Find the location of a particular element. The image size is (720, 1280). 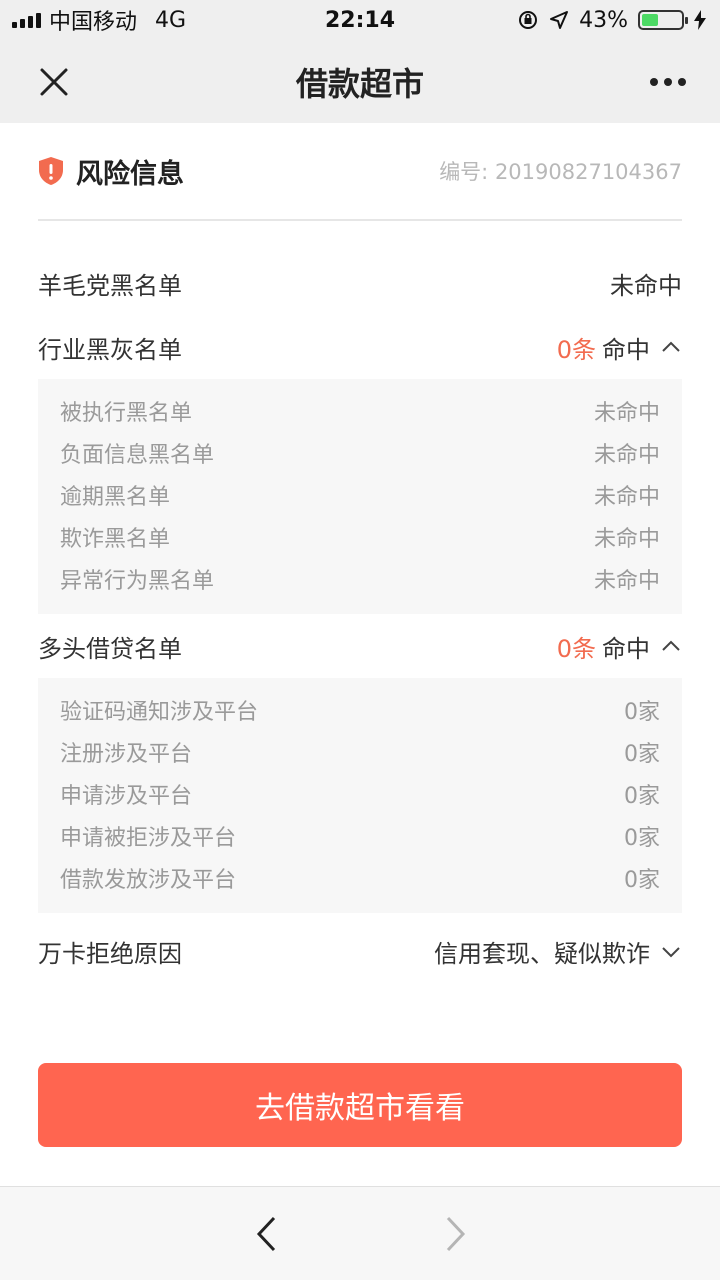

list-item: 被执行黑名单 未命中 is located at coordinates (360, 411).